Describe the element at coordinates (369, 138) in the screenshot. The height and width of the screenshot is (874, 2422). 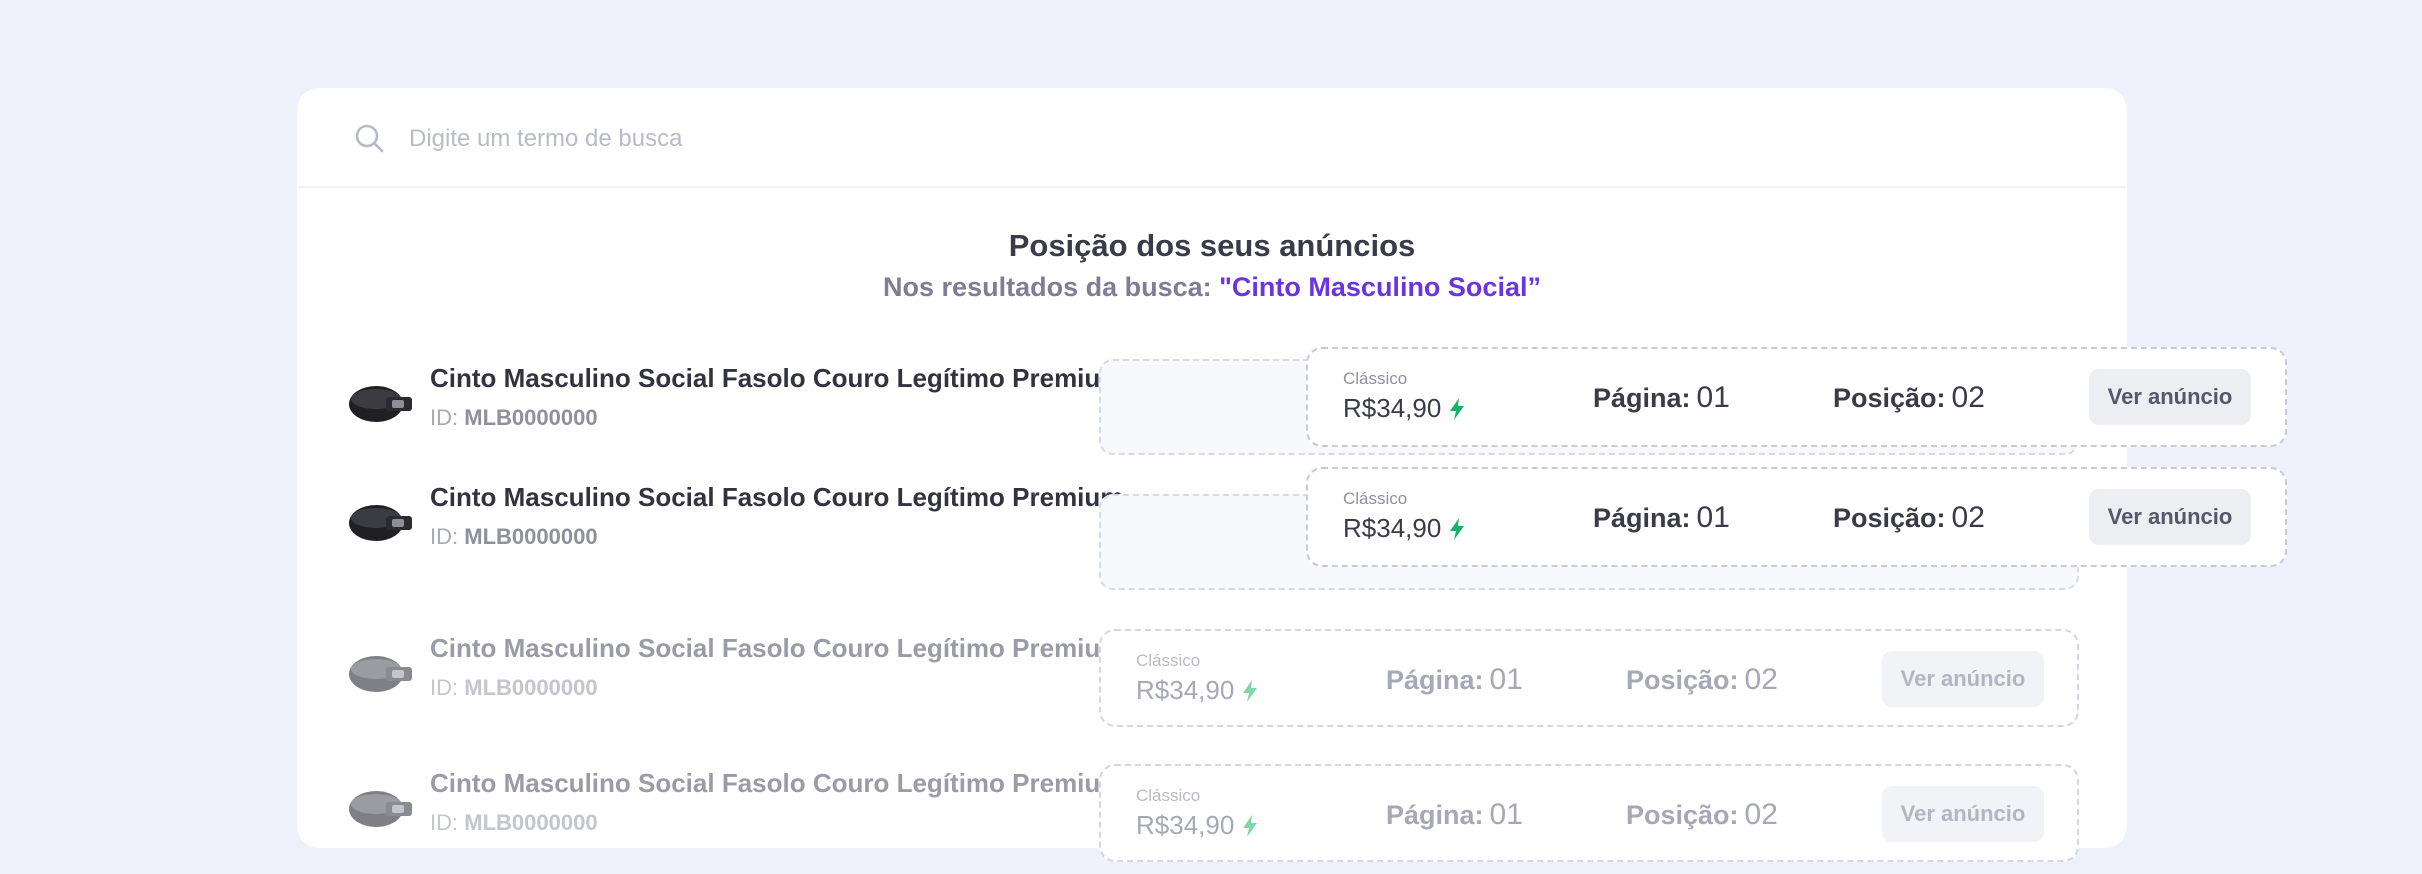
I see `search-icon` at that location.